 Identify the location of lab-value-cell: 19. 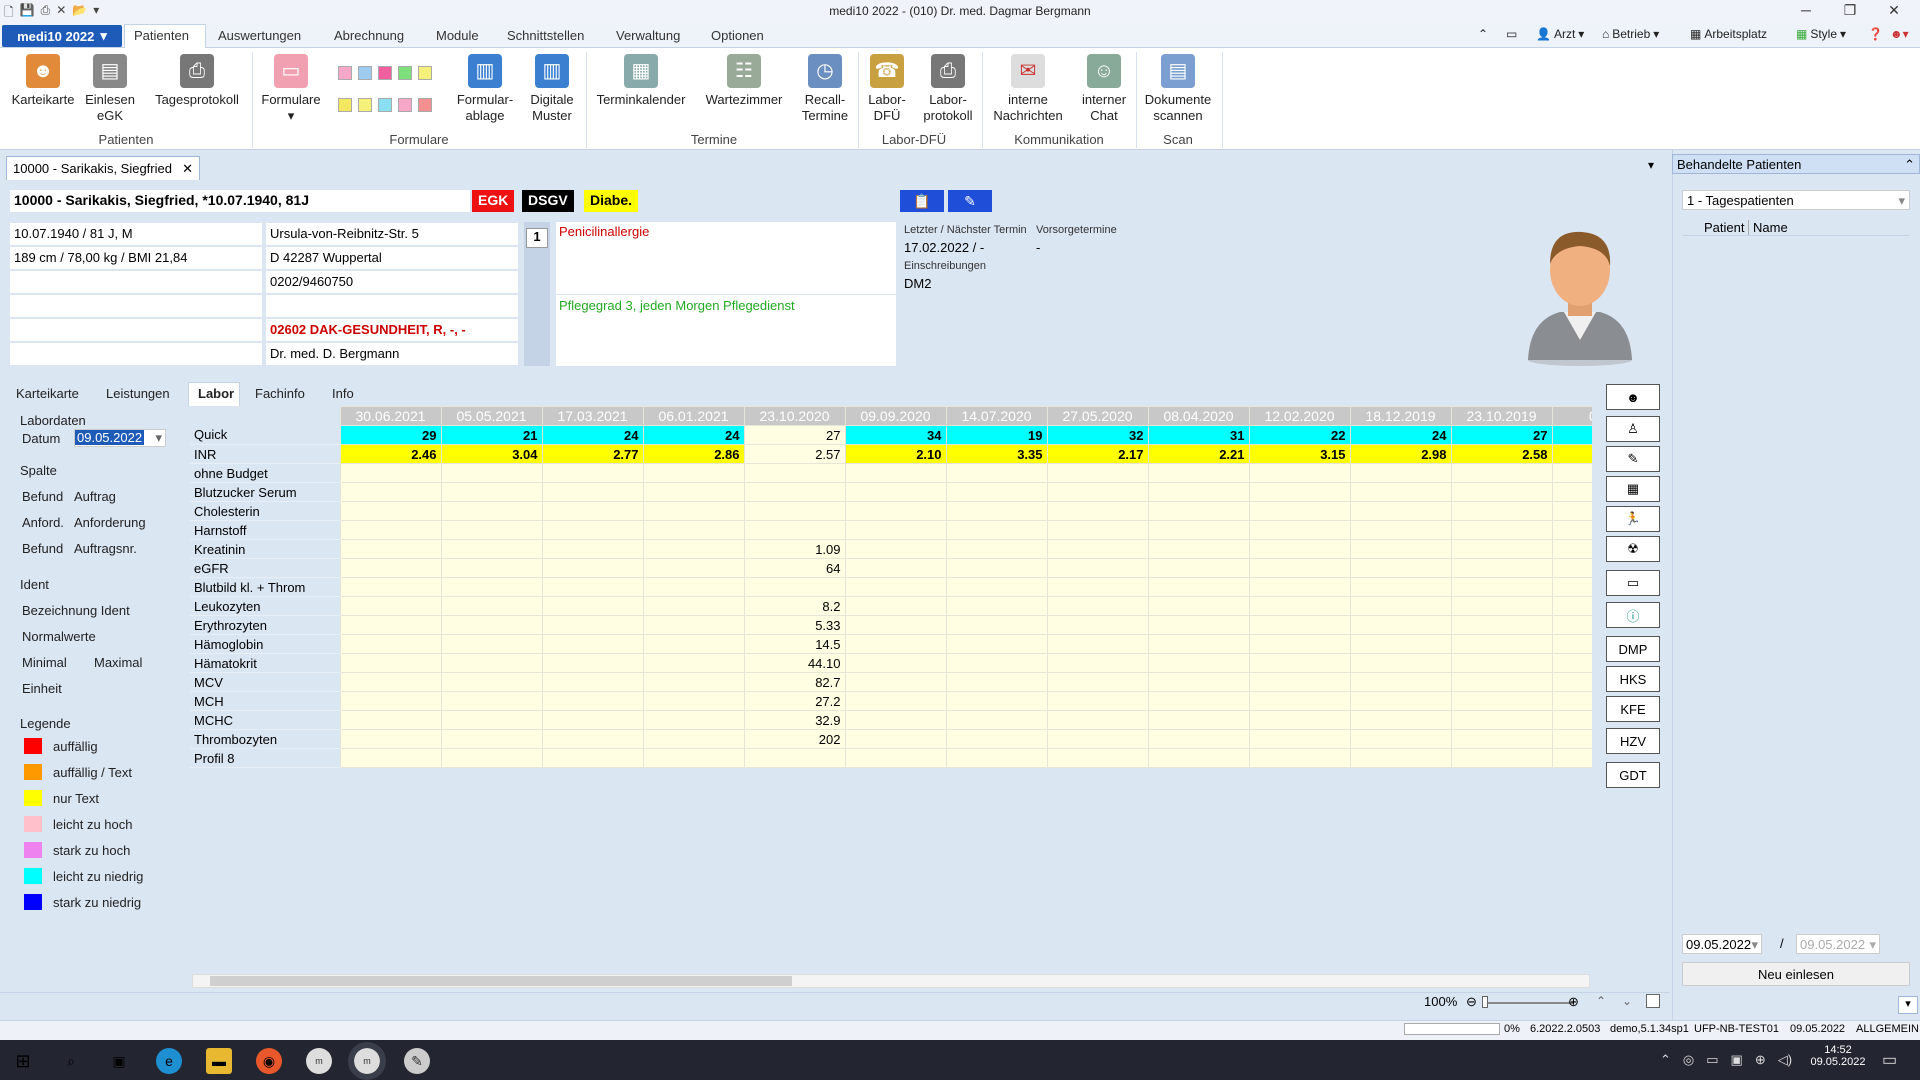
(996, 435).